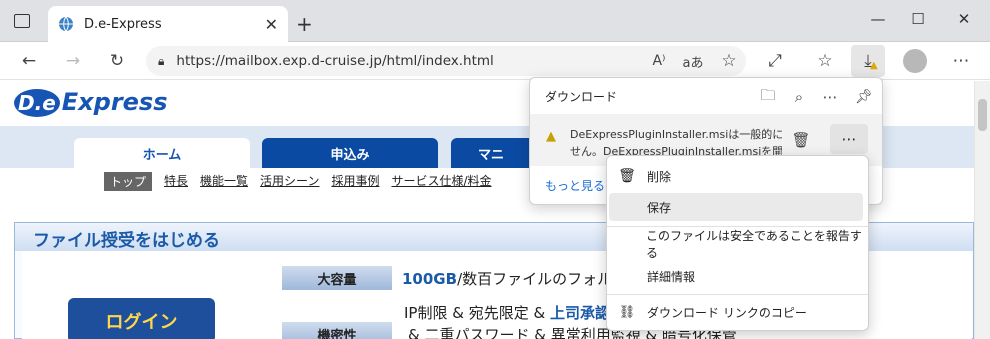 The width and height of the screenshot is (990, 339). I want to click on back-icon: ←, so click(29, 61).